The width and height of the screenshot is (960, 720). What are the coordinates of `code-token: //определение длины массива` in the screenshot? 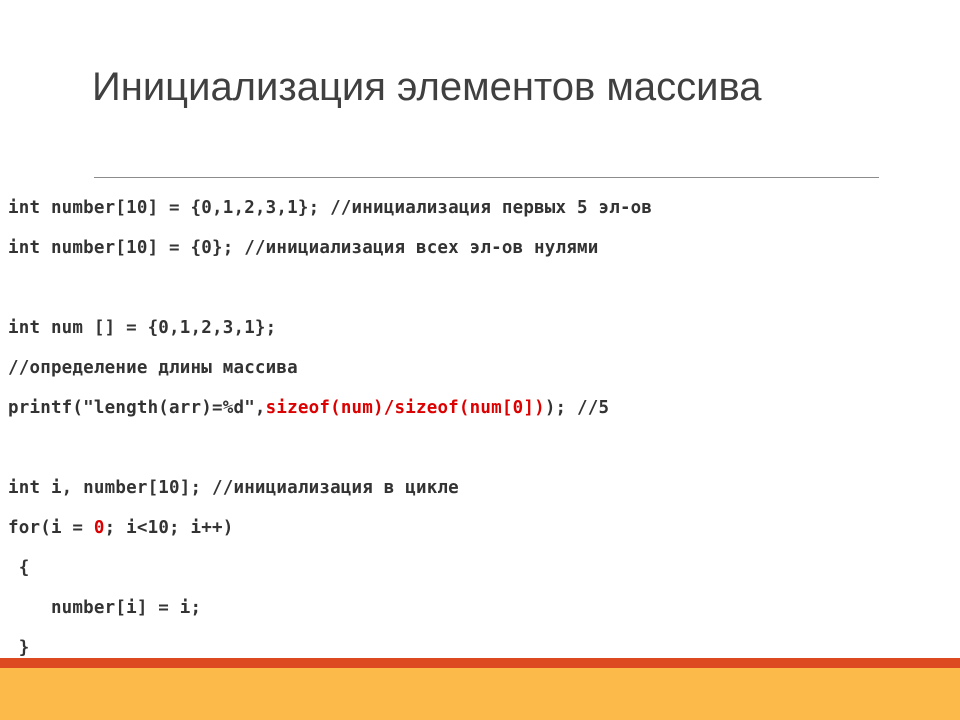 It's located at (153, 368).